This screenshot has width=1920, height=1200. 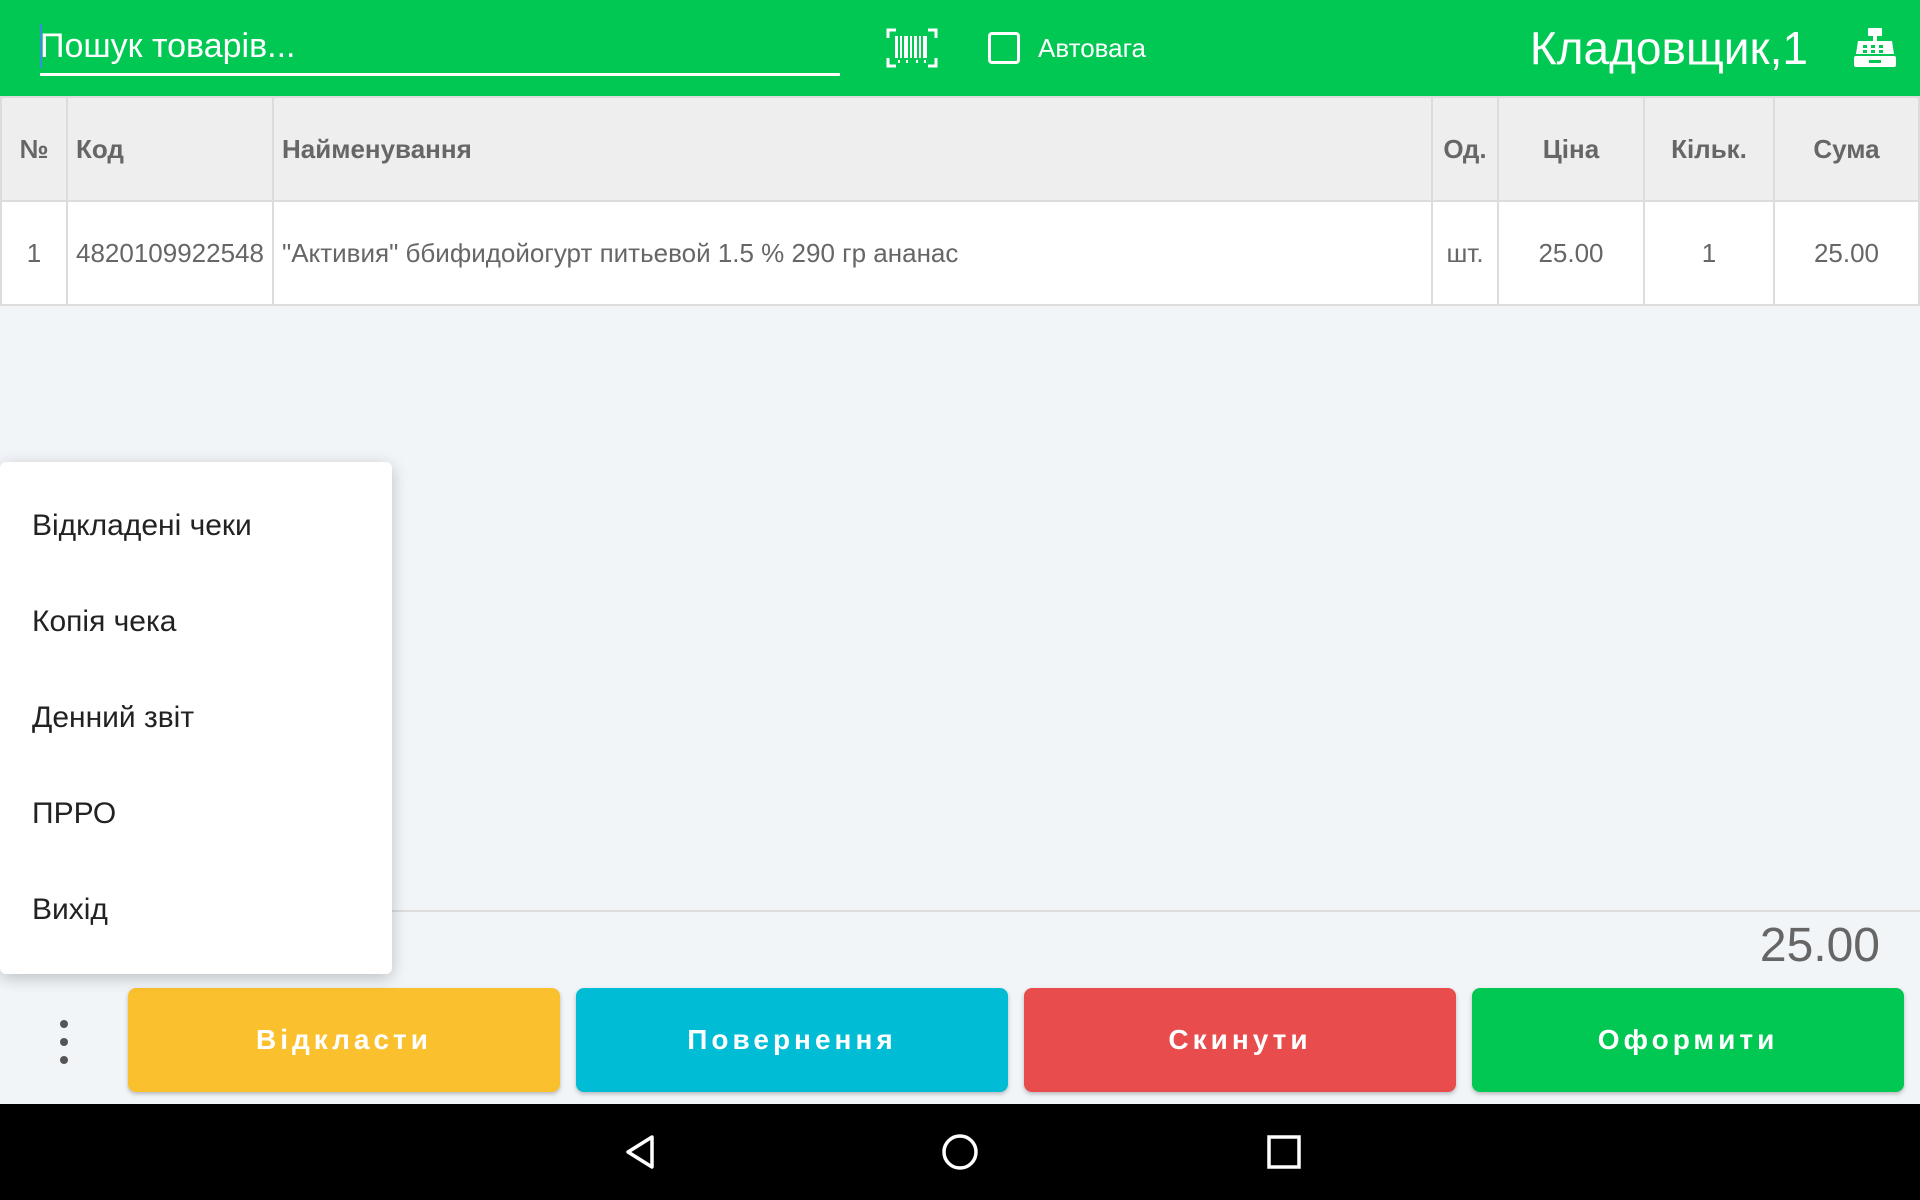 What do you see at coordinates (196, 814) in the screenshot?
I see `menu-item-prro: ПРРО` at bounding box center [196, 814].